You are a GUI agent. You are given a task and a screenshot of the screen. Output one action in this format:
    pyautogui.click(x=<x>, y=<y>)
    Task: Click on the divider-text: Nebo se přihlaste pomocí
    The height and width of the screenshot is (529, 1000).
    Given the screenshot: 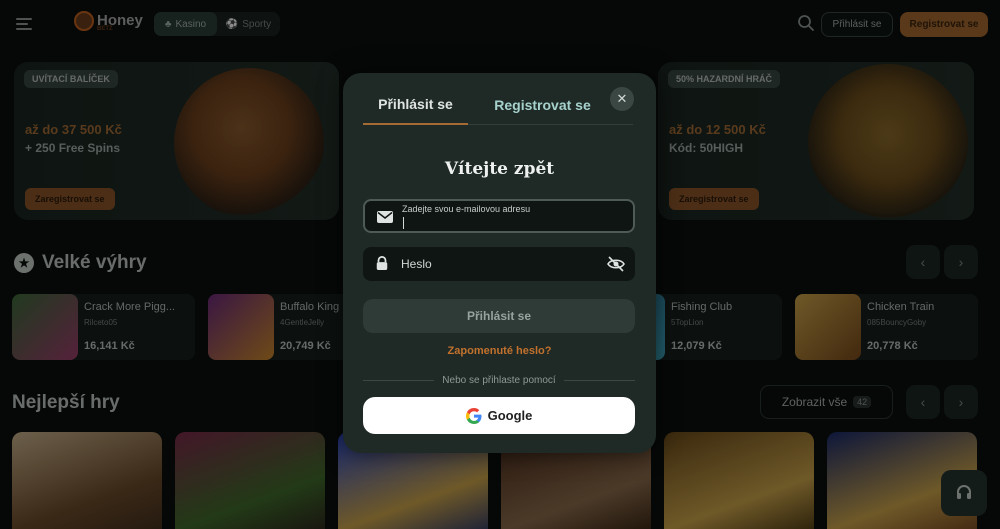 What is the action you would take?
    pyautogui.click(x=499, y=380)
    